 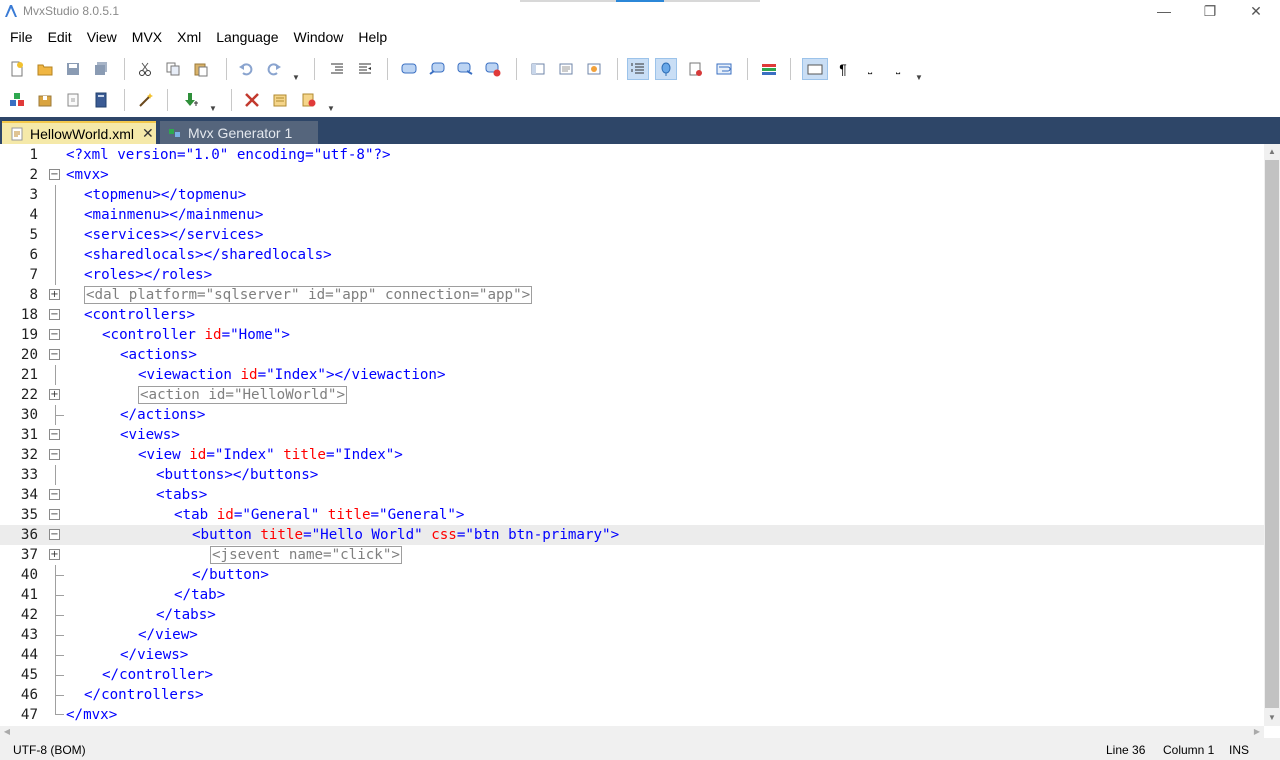 I want to click on scroll-down-icon: ▼, so click(x=1272, y=718).